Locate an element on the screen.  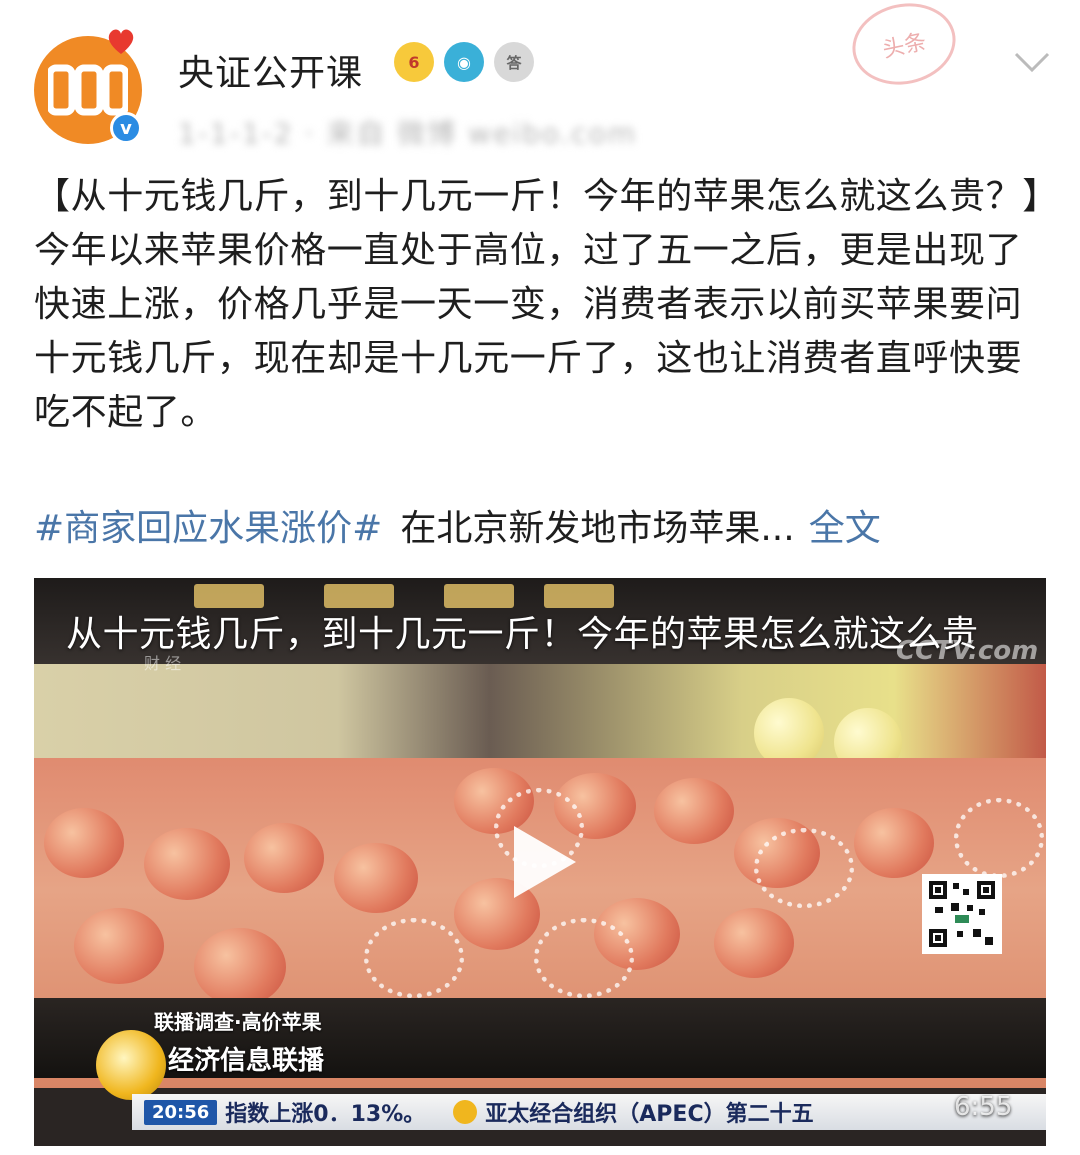
video-title: 从十元钱几斤，到十几元一斤！今年的苹果怎么就这么贵 is located at coordinates (522, 634).